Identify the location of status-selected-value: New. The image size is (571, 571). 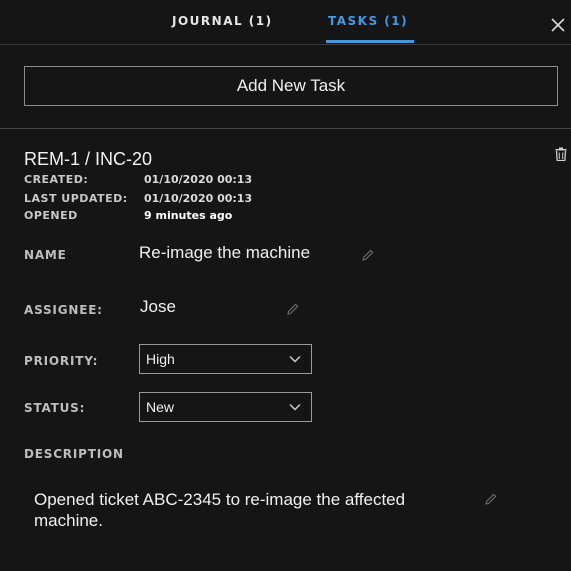
(160, 407).